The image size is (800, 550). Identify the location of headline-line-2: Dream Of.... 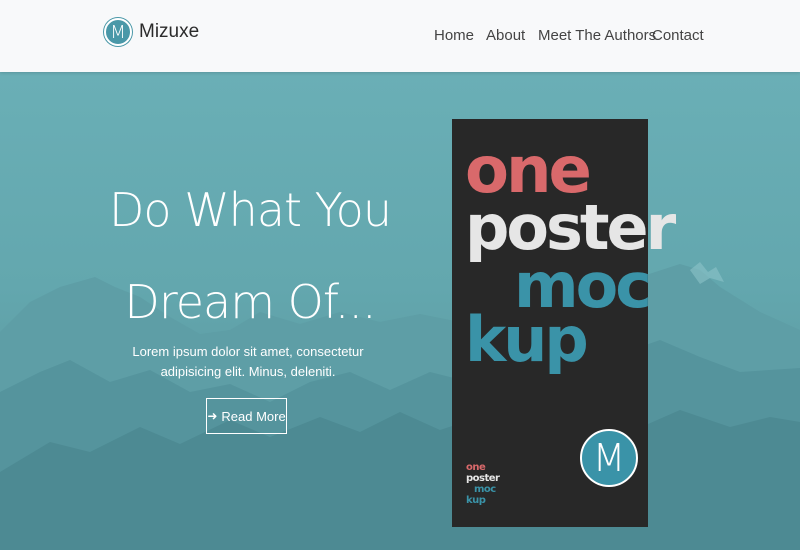
(250, 302).